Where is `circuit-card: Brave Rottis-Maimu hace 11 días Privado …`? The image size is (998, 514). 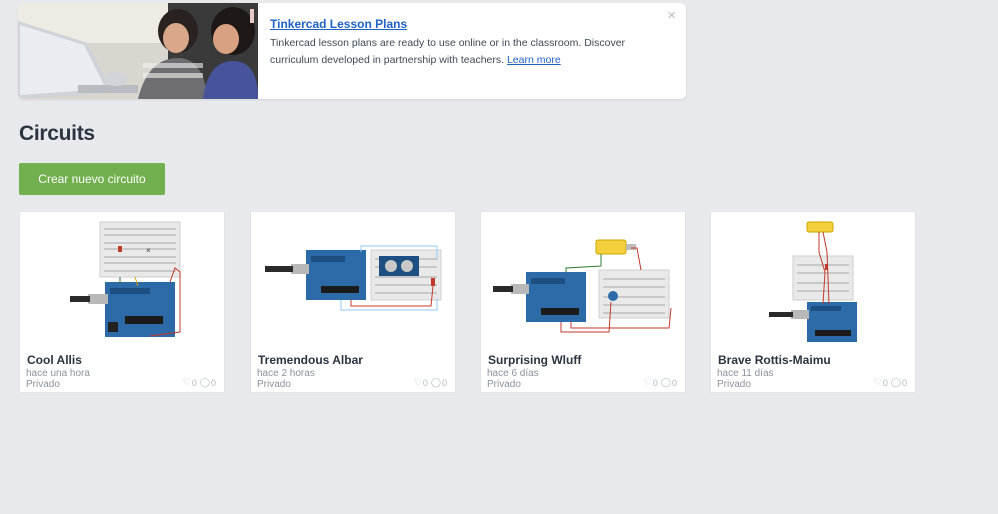 circuit-card: Brave Rottis-Maimu hace 11 días Privado … is located at coordinates (813, 302).